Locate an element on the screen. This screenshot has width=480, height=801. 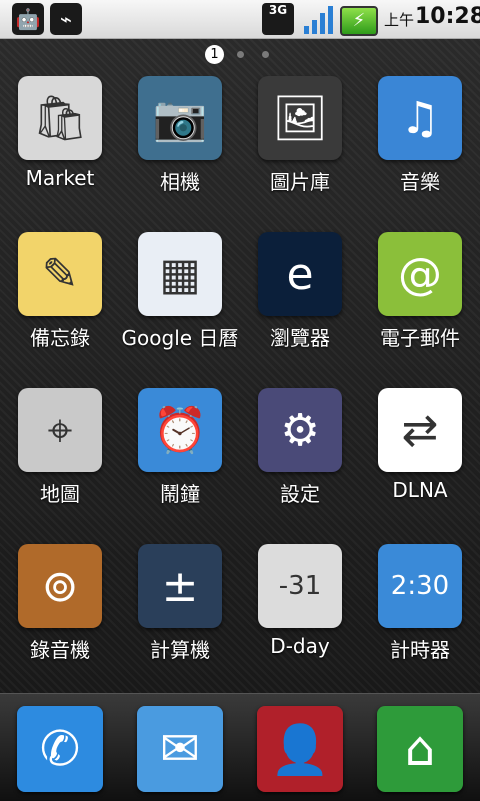
app-camera: 📷 相機 is located at coordinates (180, 151).